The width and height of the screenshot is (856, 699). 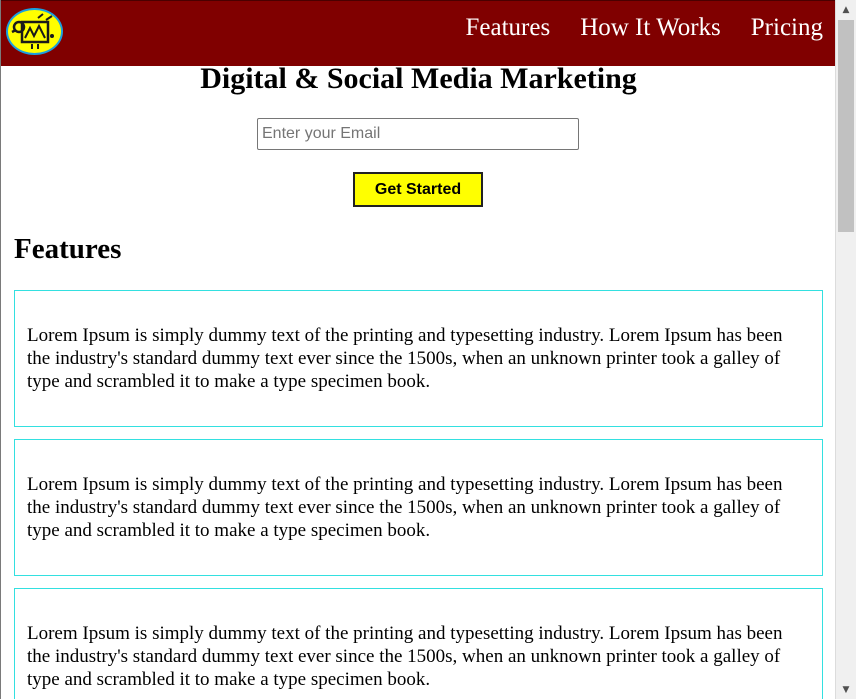 What do you see at coordinates (787, 28) in the screenshot?
I see `nav-link-pricing: Pricing` at bounding box center [787, 28].